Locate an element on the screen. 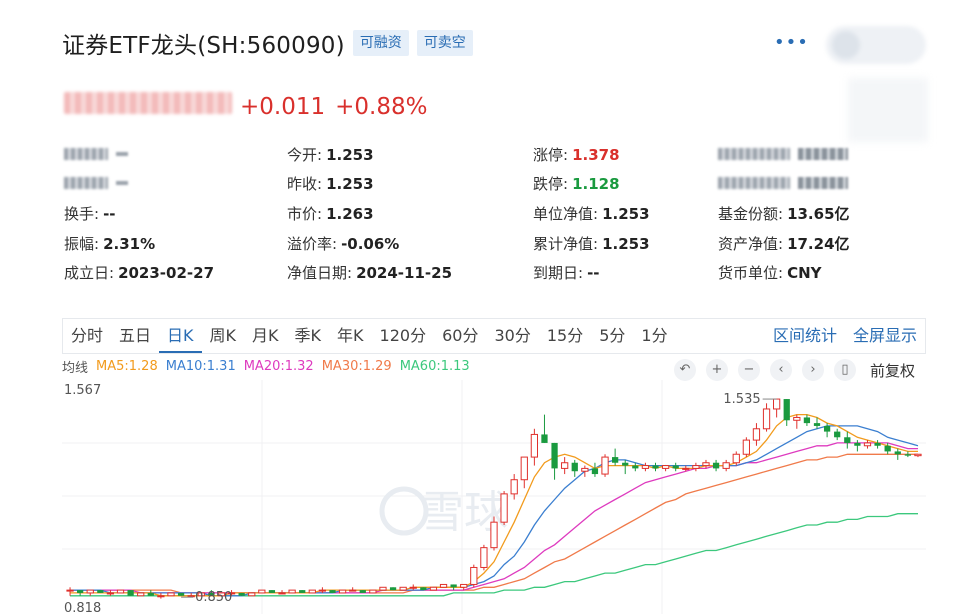 The image size is (960, 614). tab-five-day: 五日 is located at coordinates (135, 336).